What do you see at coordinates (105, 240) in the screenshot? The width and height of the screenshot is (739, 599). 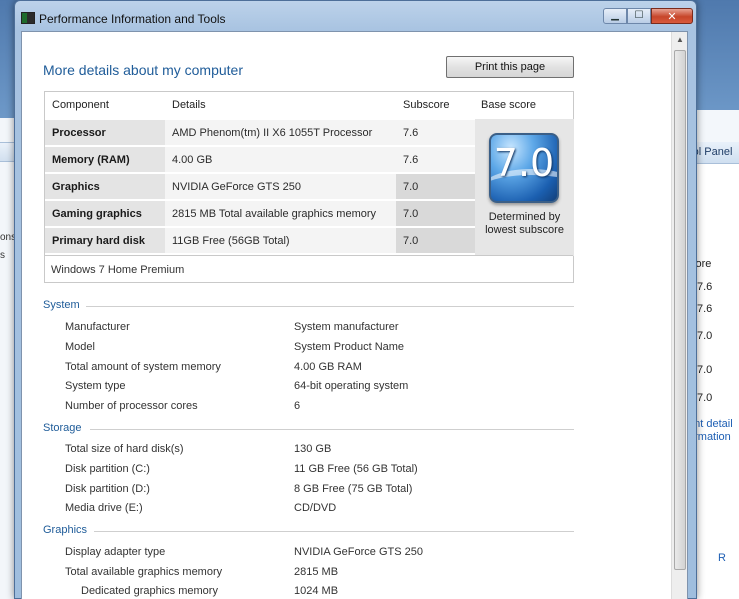 I see `component-cell: Primary hard disk` at bounding box center [105, 240].